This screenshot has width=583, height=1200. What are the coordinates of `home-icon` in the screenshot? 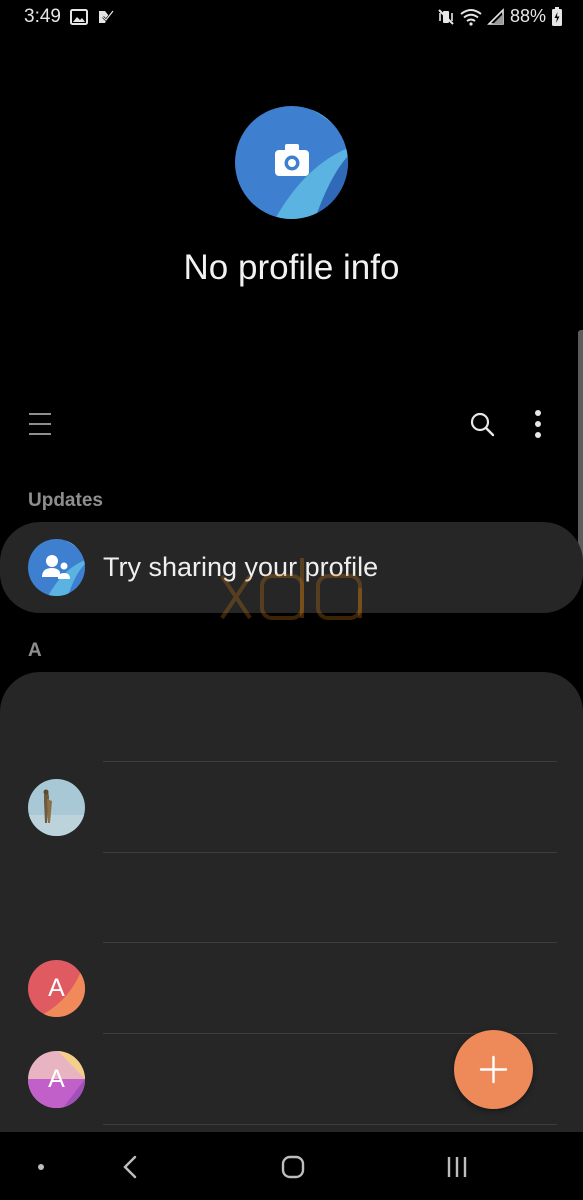 It's located at (293, 1167).